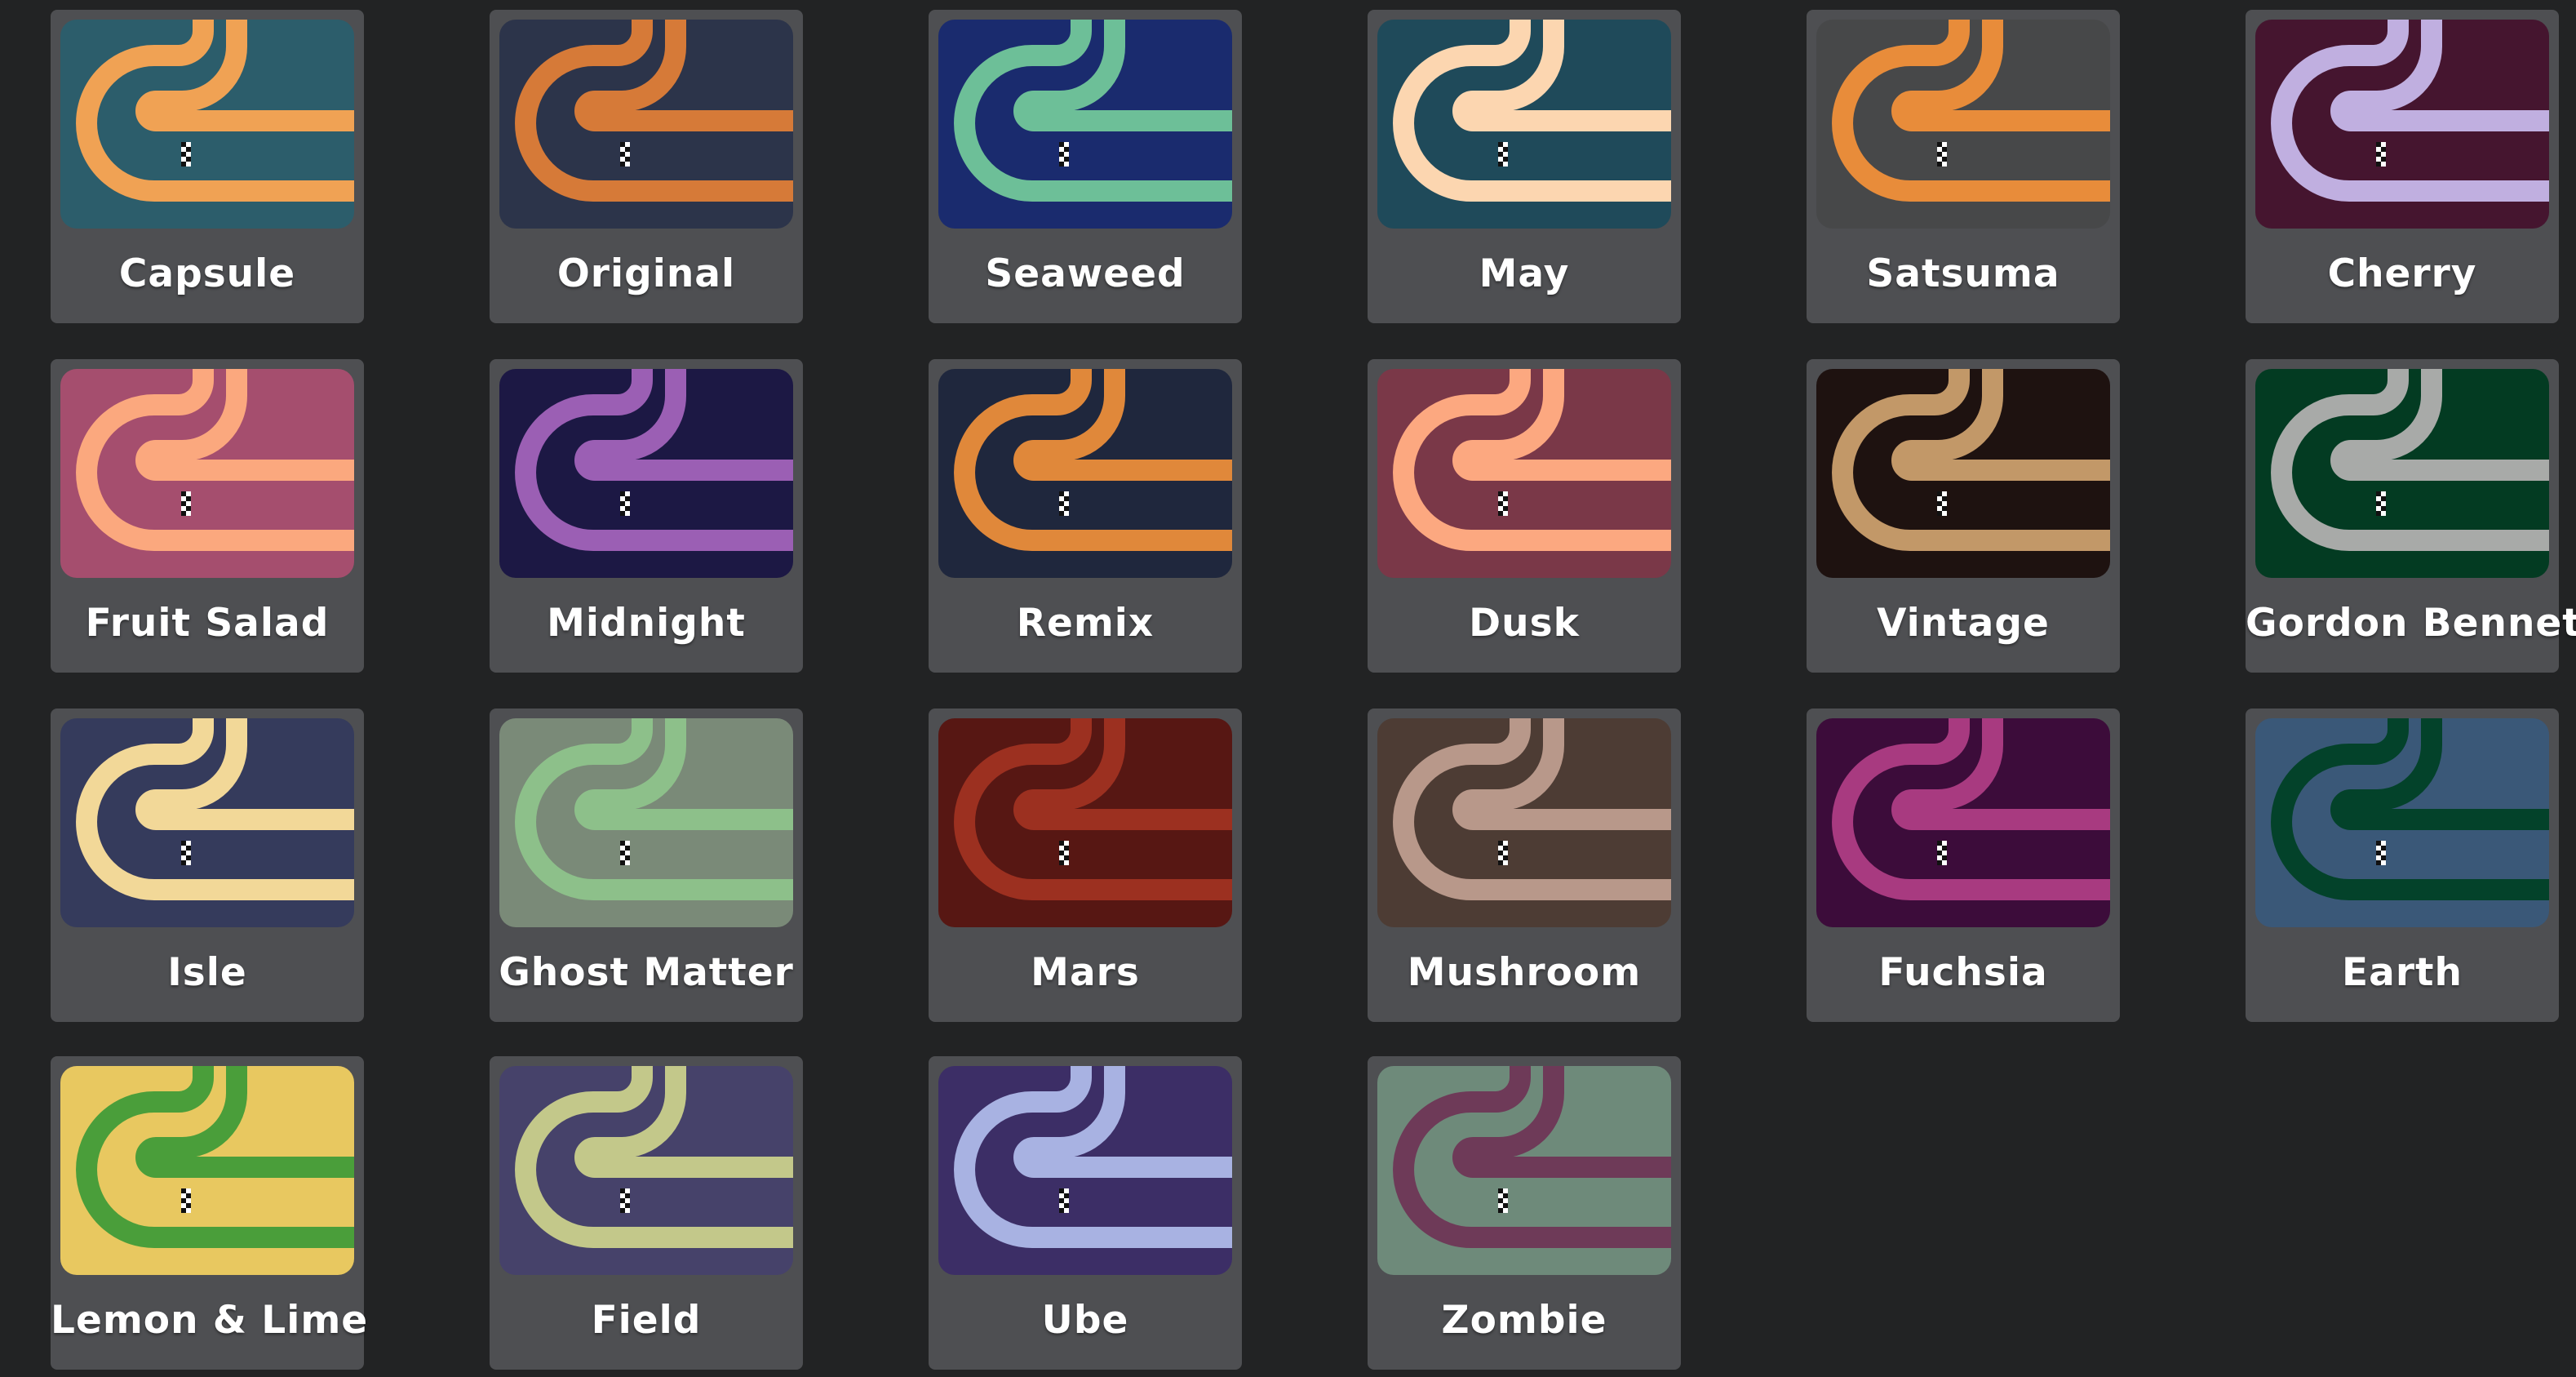 Image resolution: width=2576 pixels, height=1377 pixels. I want to click on theme-card-midnight: Midnight, so click(646, 516).